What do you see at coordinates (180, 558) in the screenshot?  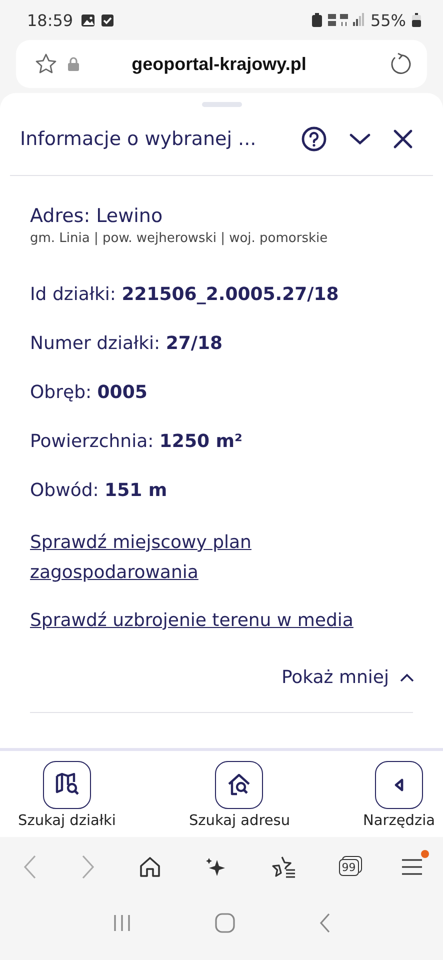 I see `link: Sprawdź miejscowy plan zagospodarowania` at bounding box center [180, 558].